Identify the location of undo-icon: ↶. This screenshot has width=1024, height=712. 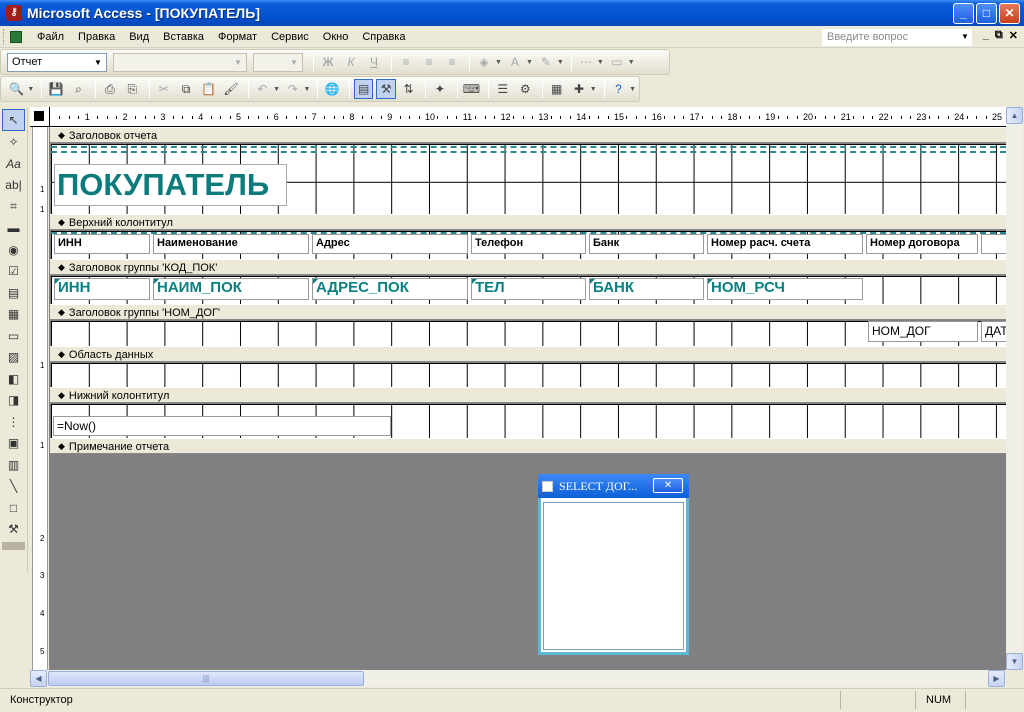
(262, 89).